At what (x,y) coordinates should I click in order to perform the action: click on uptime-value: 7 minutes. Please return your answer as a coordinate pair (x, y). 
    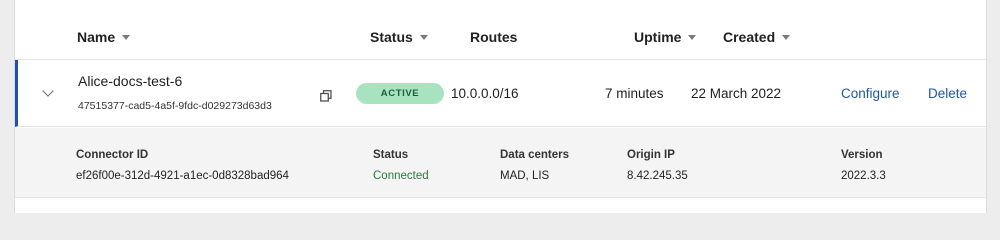
    Looking at the image, I should click on (634, 93).